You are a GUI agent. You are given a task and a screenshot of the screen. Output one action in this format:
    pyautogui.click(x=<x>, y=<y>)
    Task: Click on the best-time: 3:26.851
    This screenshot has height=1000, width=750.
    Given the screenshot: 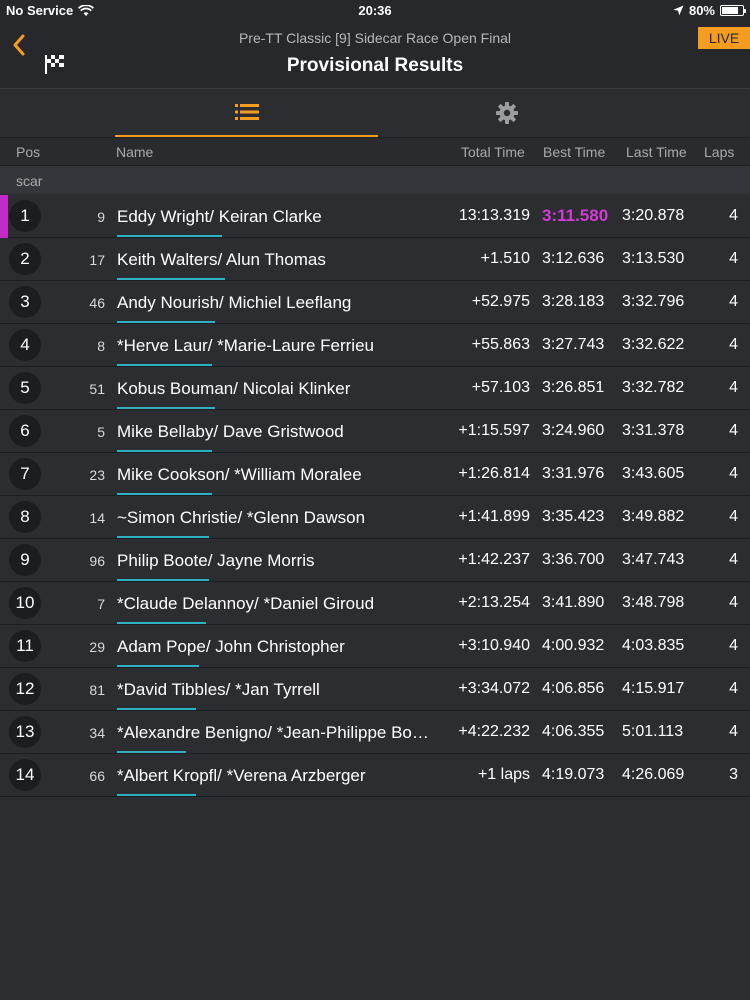 What is the action you would take?
    pyautogui.click(x=573, y=387)
    